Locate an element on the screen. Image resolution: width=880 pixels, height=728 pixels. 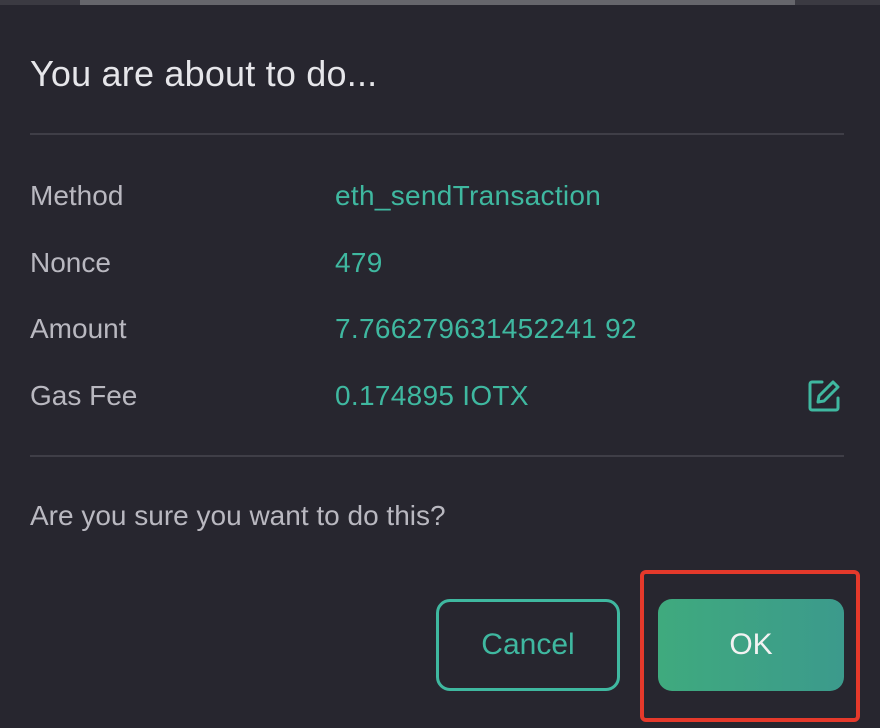
edit-icon is located at coordinates (824, 396).